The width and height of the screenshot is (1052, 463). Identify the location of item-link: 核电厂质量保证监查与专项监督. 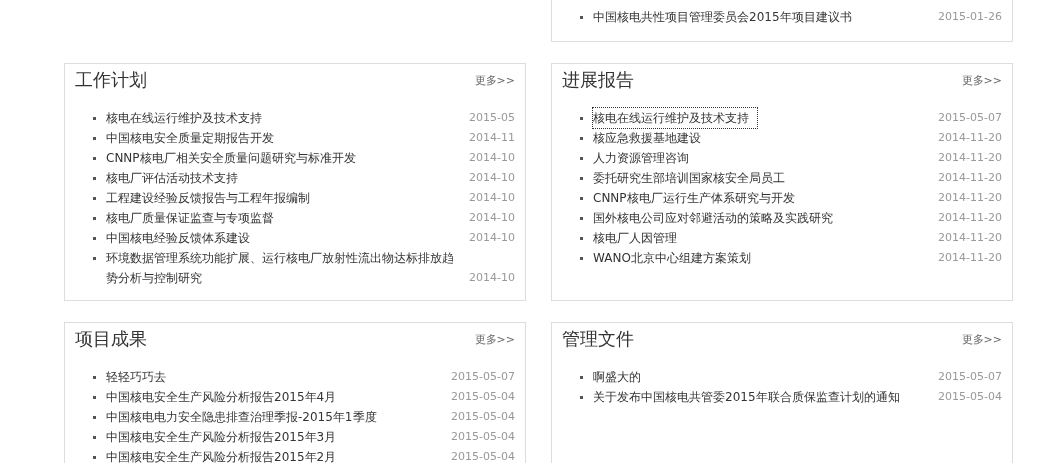
(288, 218).